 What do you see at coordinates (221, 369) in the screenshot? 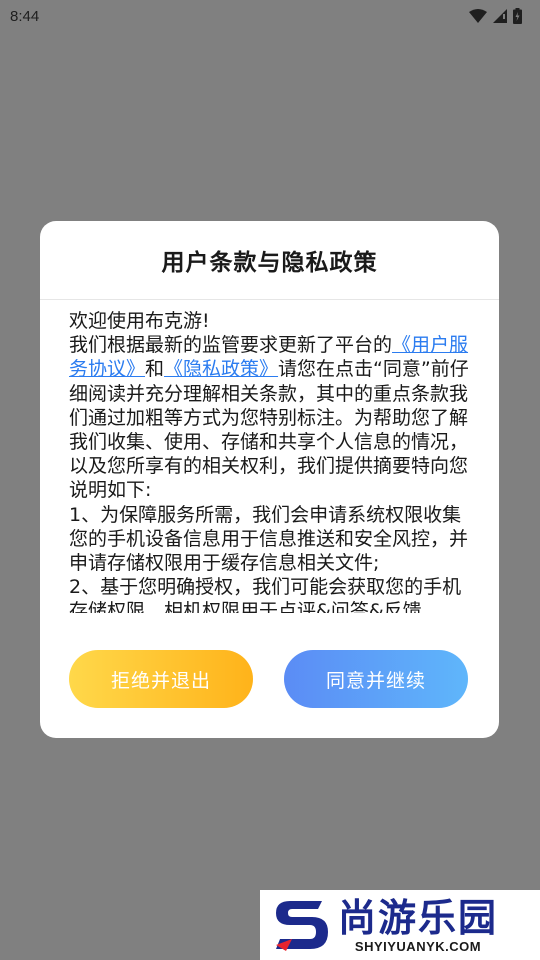
I see `privacy-policy-link: 《隐私政策》` at bounding box center [221, 369].